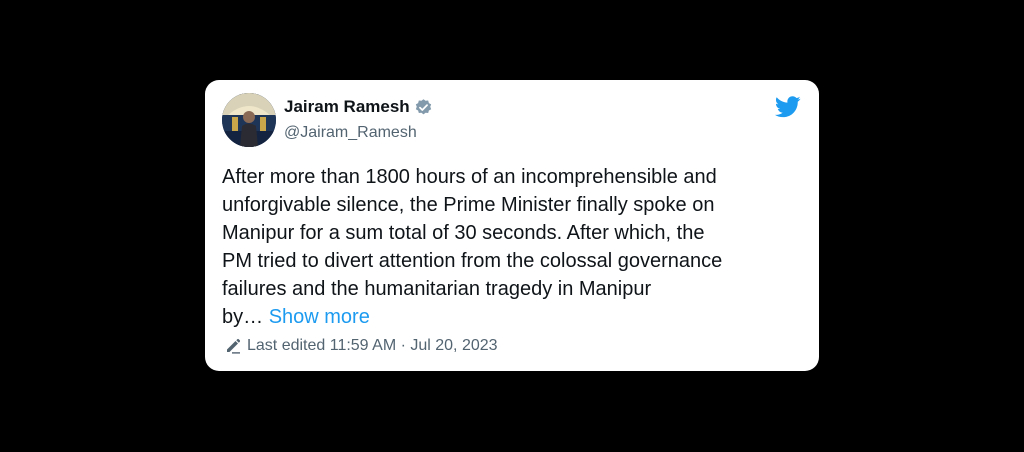 The image size is (1024, 452). Describe the element at coordinates (787, 107) in the screenshot. I see `twitter-bird-icon` at that location.